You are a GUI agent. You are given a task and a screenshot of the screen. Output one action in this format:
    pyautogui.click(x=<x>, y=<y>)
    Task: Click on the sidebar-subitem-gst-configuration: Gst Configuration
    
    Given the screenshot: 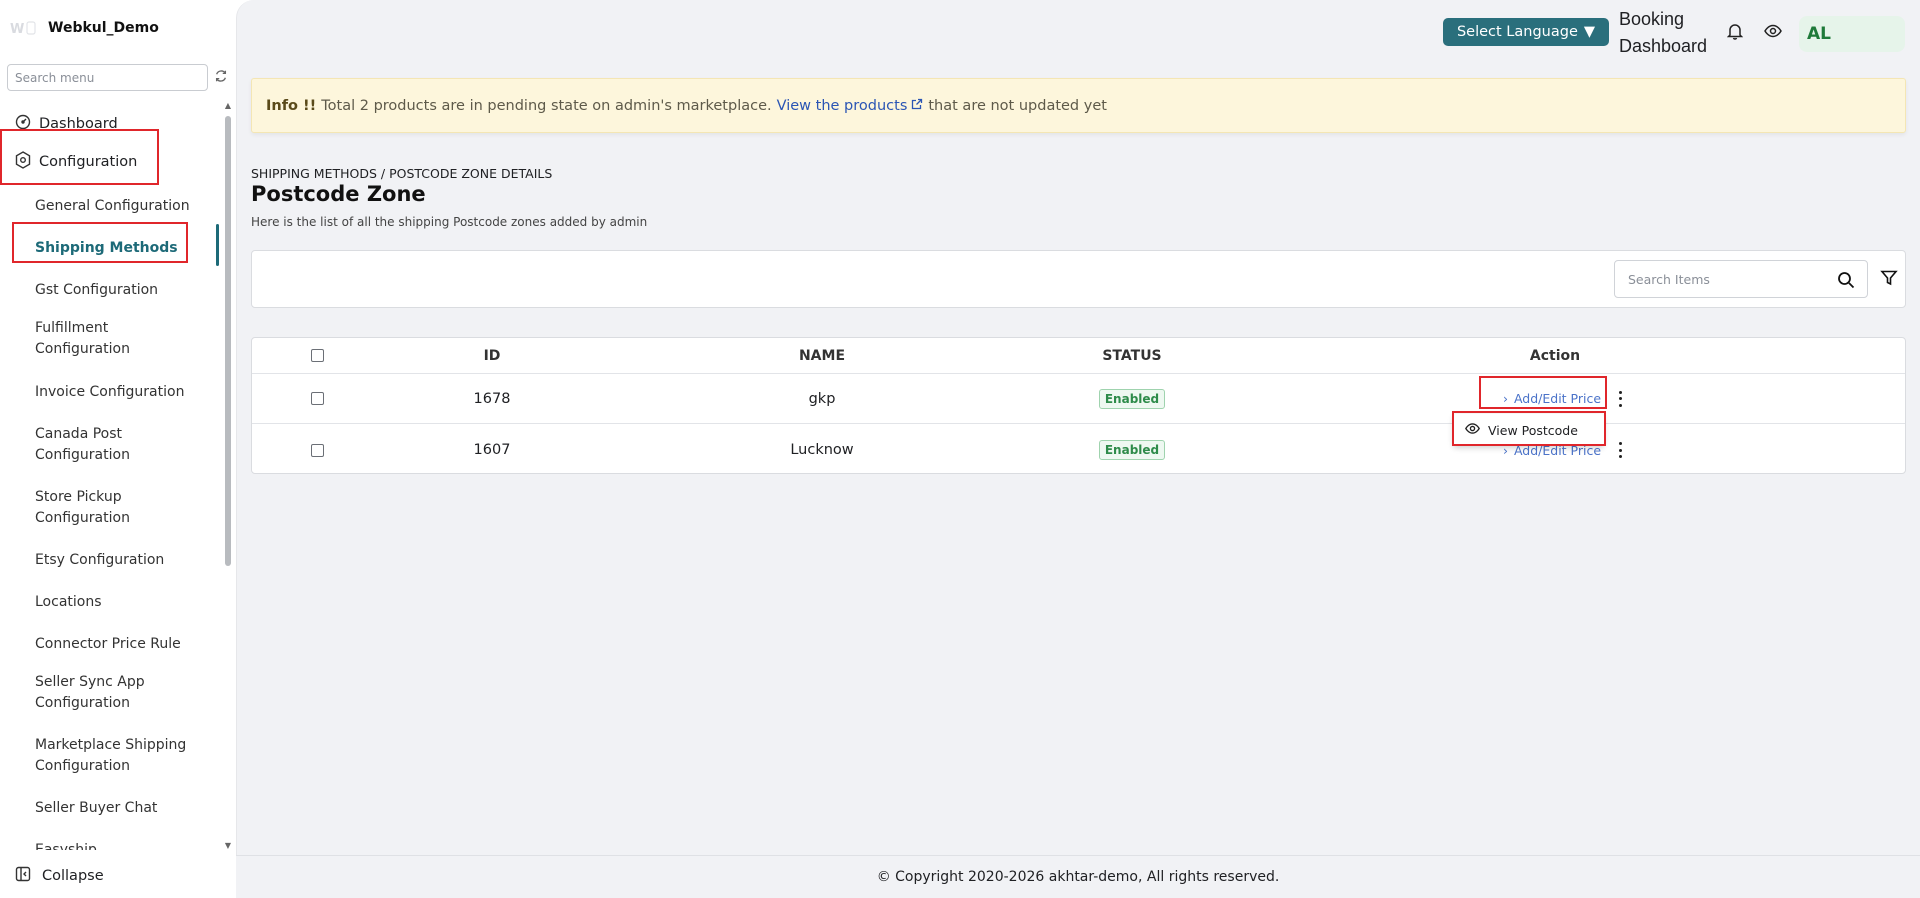 What is the action you would take?
    pyautogui.click(x=117, y=290)
    